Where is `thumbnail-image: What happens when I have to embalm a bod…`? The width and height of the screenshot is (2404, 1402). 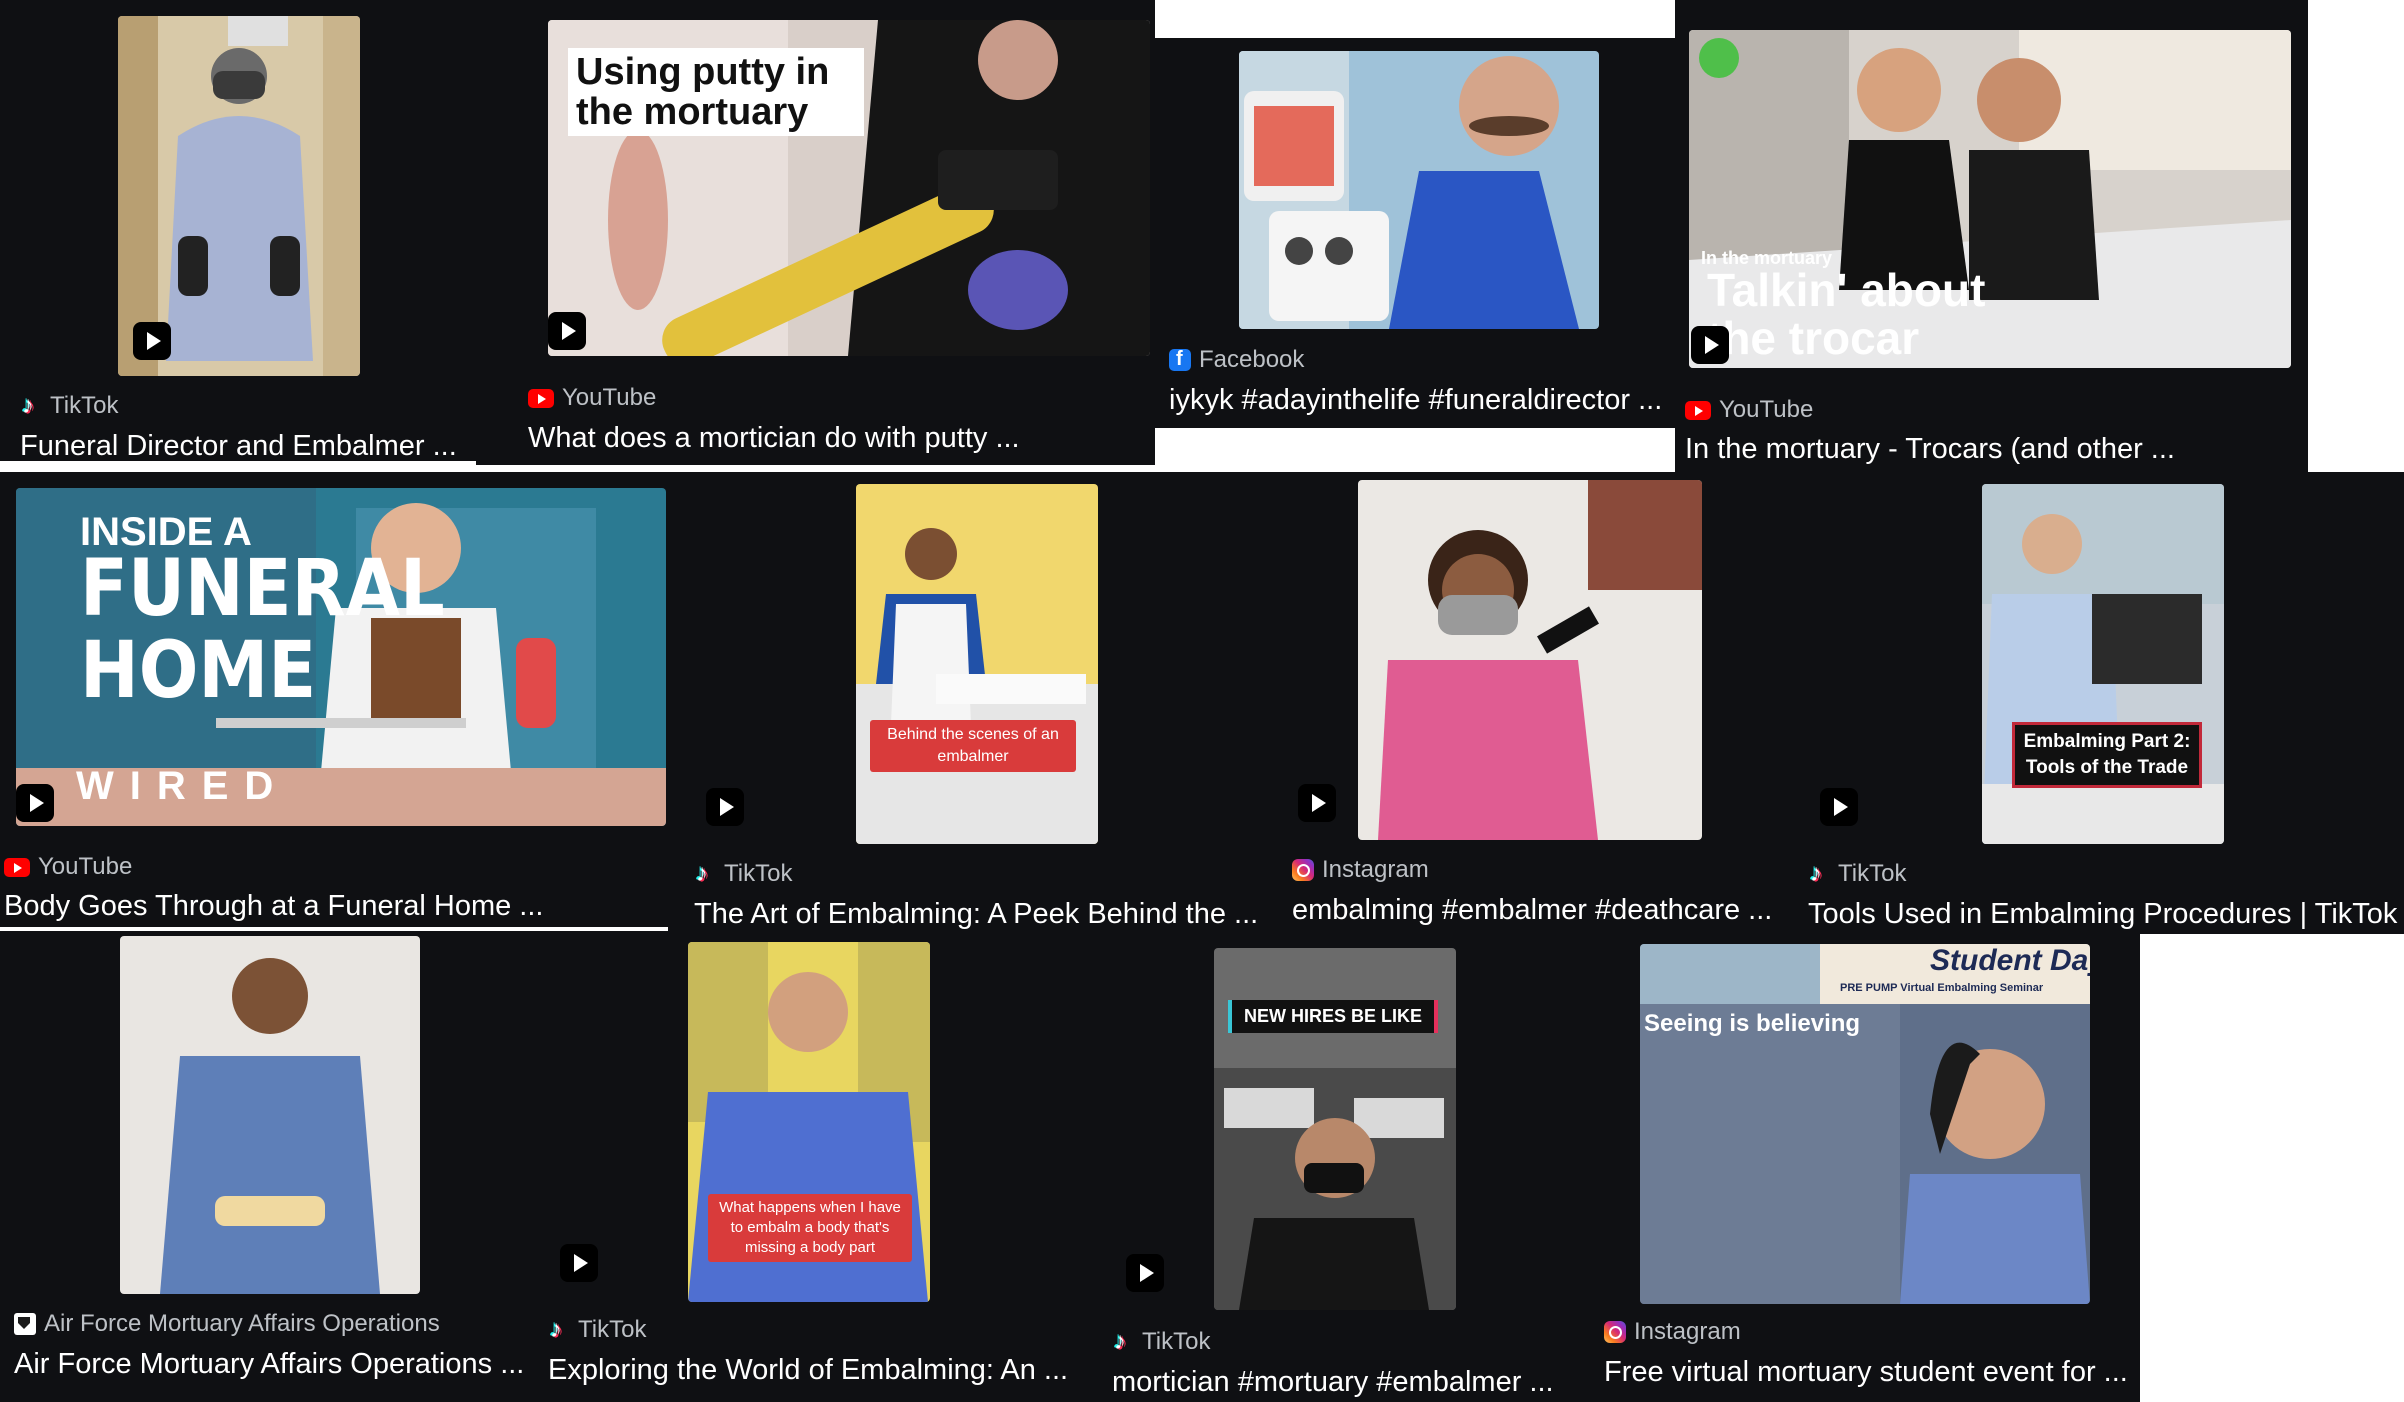
thumbnail-image: What happens when I have to embalm a bod… is located at coordinates (809, 1122).